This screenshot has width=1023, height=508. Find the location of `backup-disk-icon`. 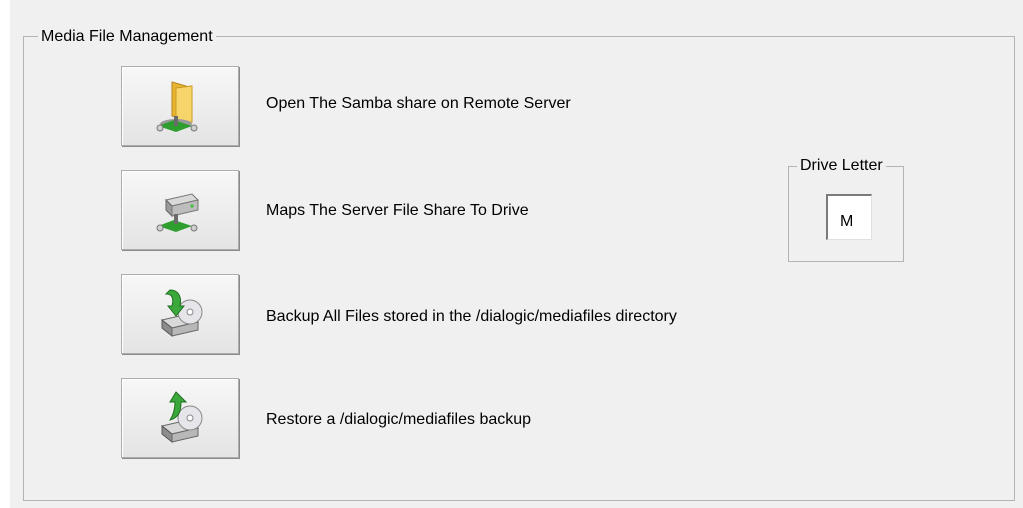

backup-disk-icon is located at coordinates (181, 313).